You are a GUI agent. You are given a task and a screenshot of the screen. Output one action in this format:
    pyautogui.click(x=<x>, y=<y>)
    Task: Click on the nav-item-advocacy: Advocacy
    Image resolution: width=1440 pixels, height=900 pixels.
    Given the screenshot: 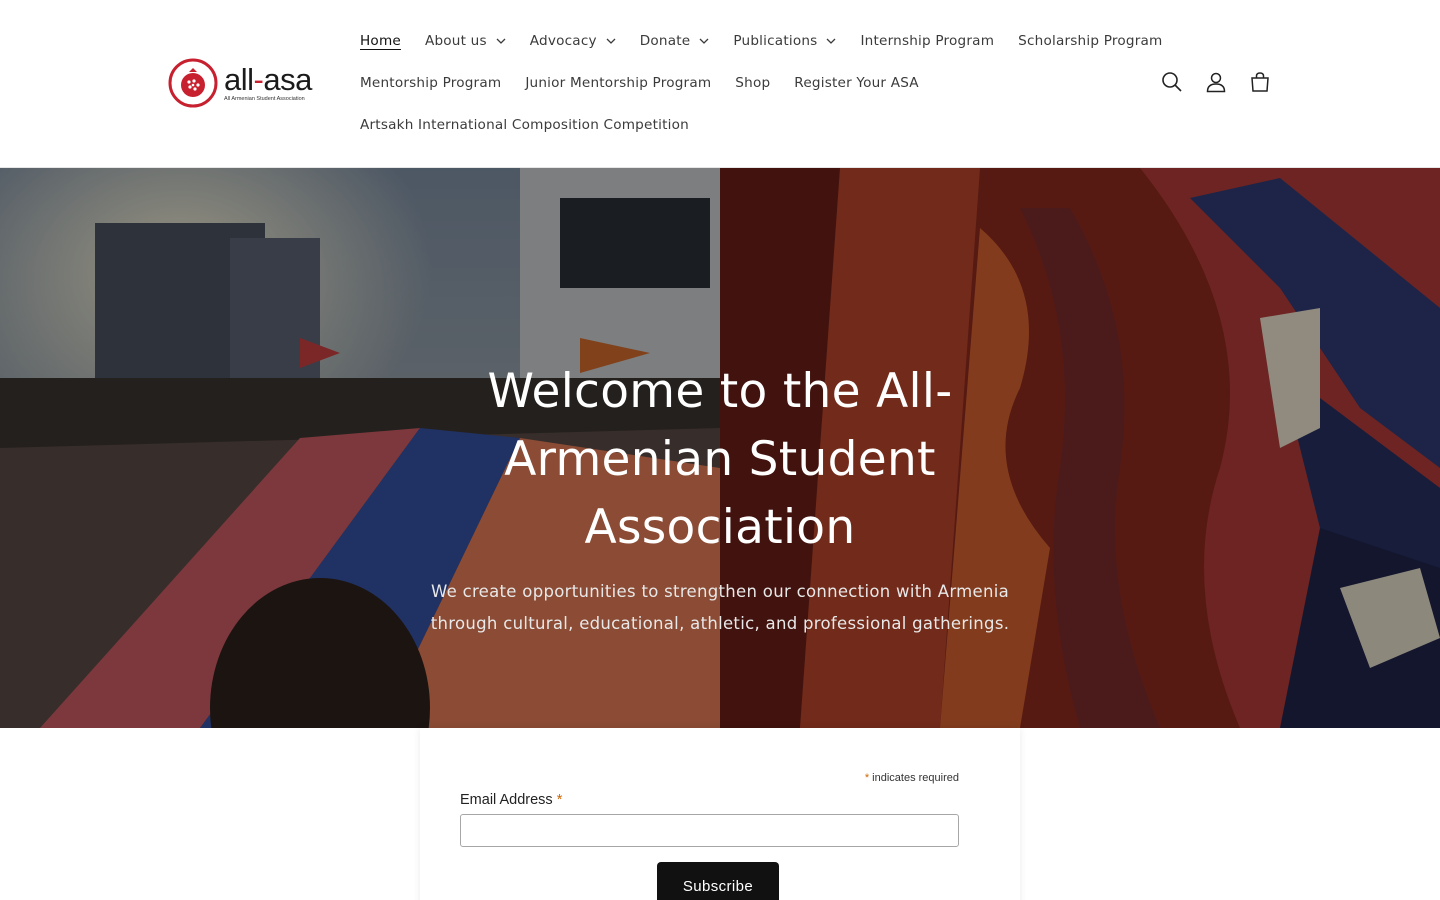 What is the action you would take?
    pyautogui.click(x=573, y=41)
    